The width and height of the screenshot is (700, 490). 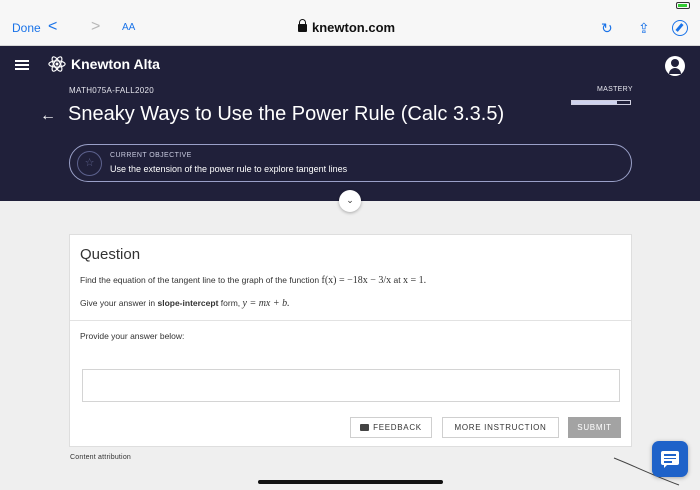 What do you see at coordinates (397, 427) in the screenshot?
I see `feedback-label: FEEDBACK` at bounding box center [397, 427].